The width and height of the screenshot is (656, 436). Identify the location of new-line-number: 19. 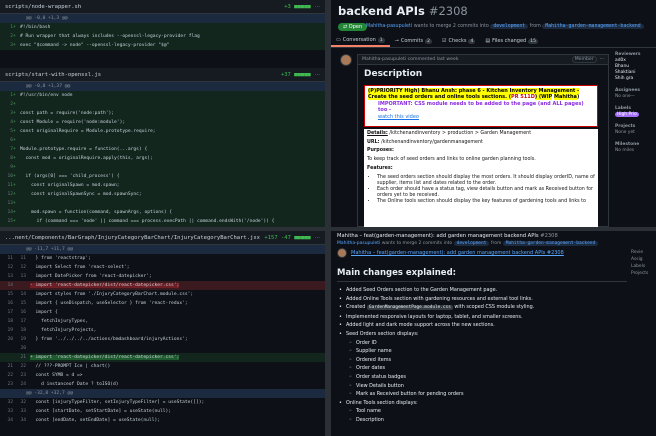
(19, 339).